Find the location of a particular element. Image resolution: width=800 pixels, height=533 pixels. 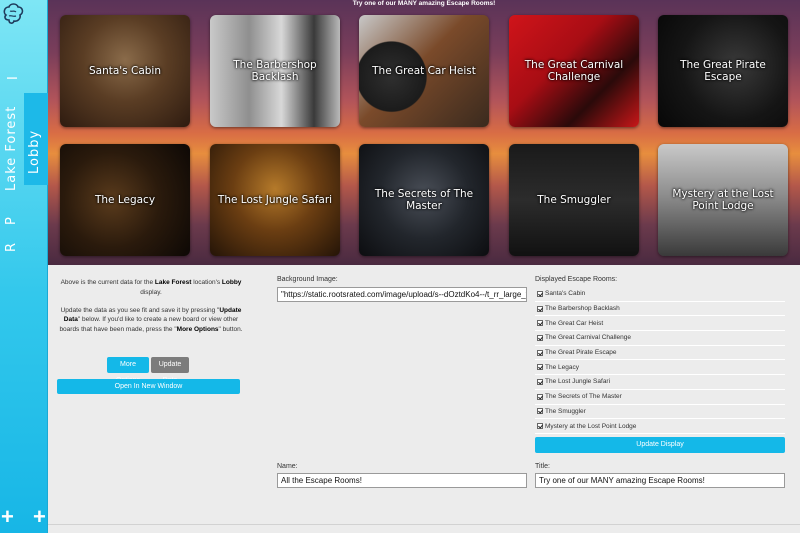

room-checkbox-label: The Lost Jungle Safari is located at coordinates (578, 382).